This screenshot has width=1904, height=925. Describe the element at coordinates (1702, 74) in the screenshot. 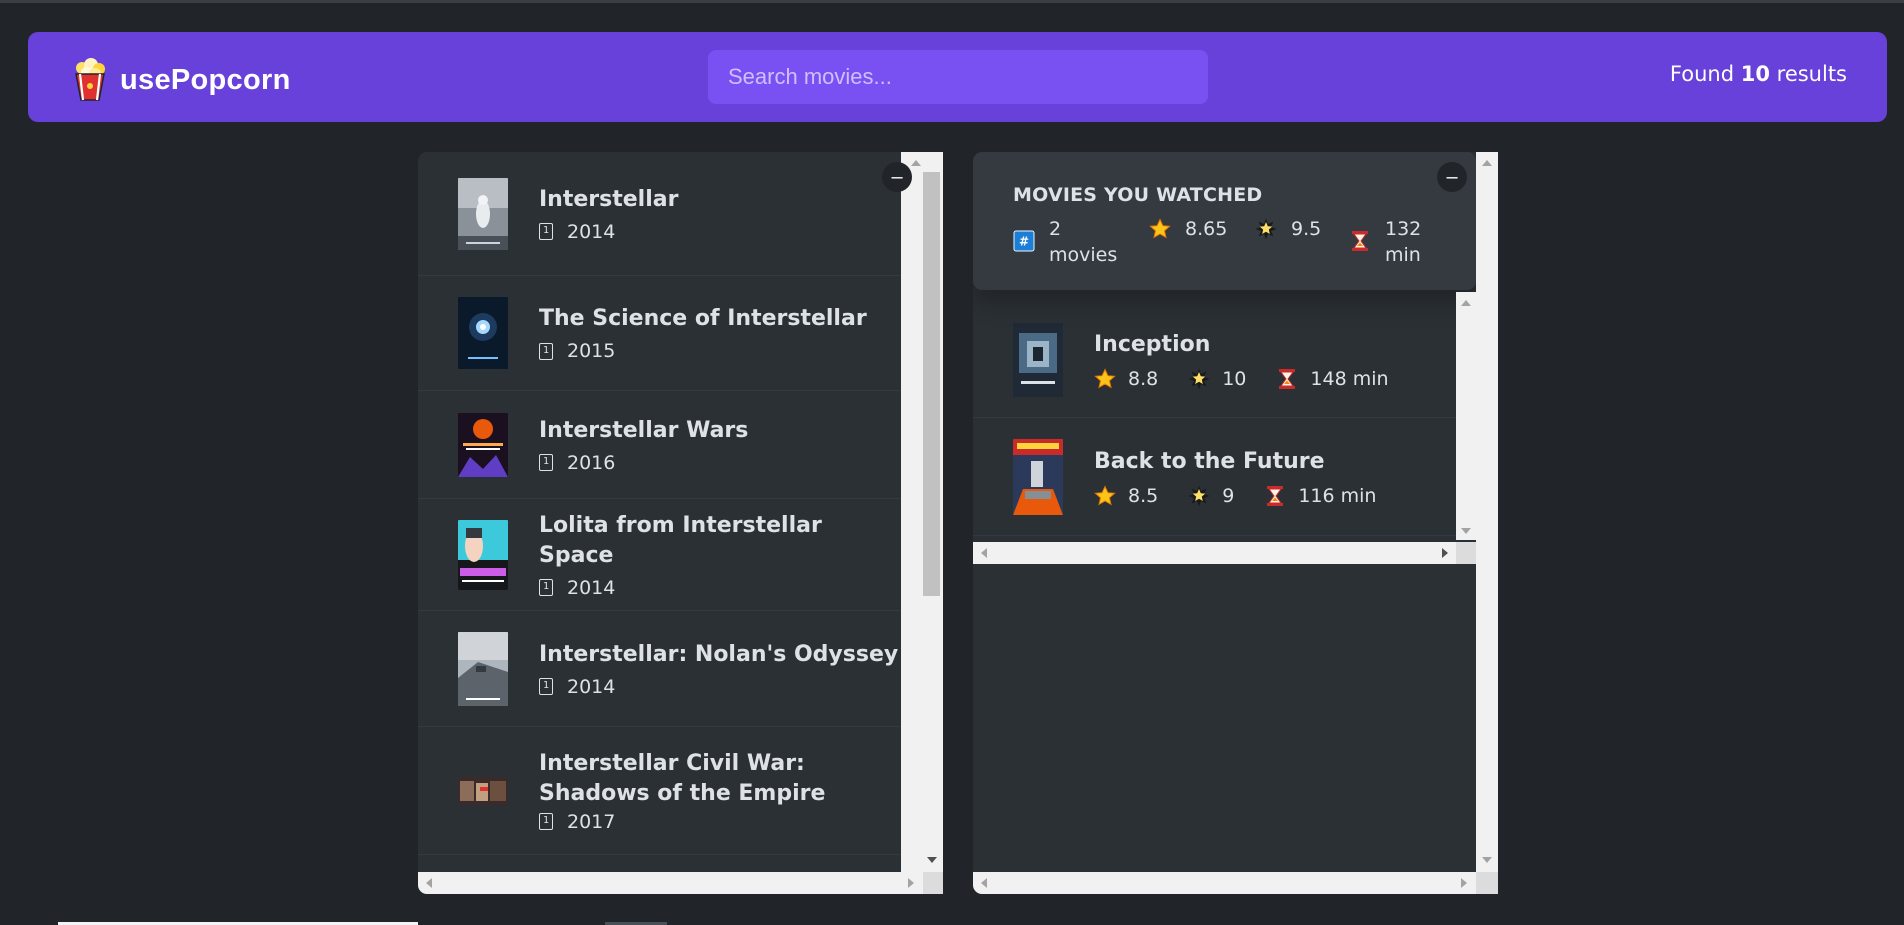

I see `results-prefix: Found` at that location.